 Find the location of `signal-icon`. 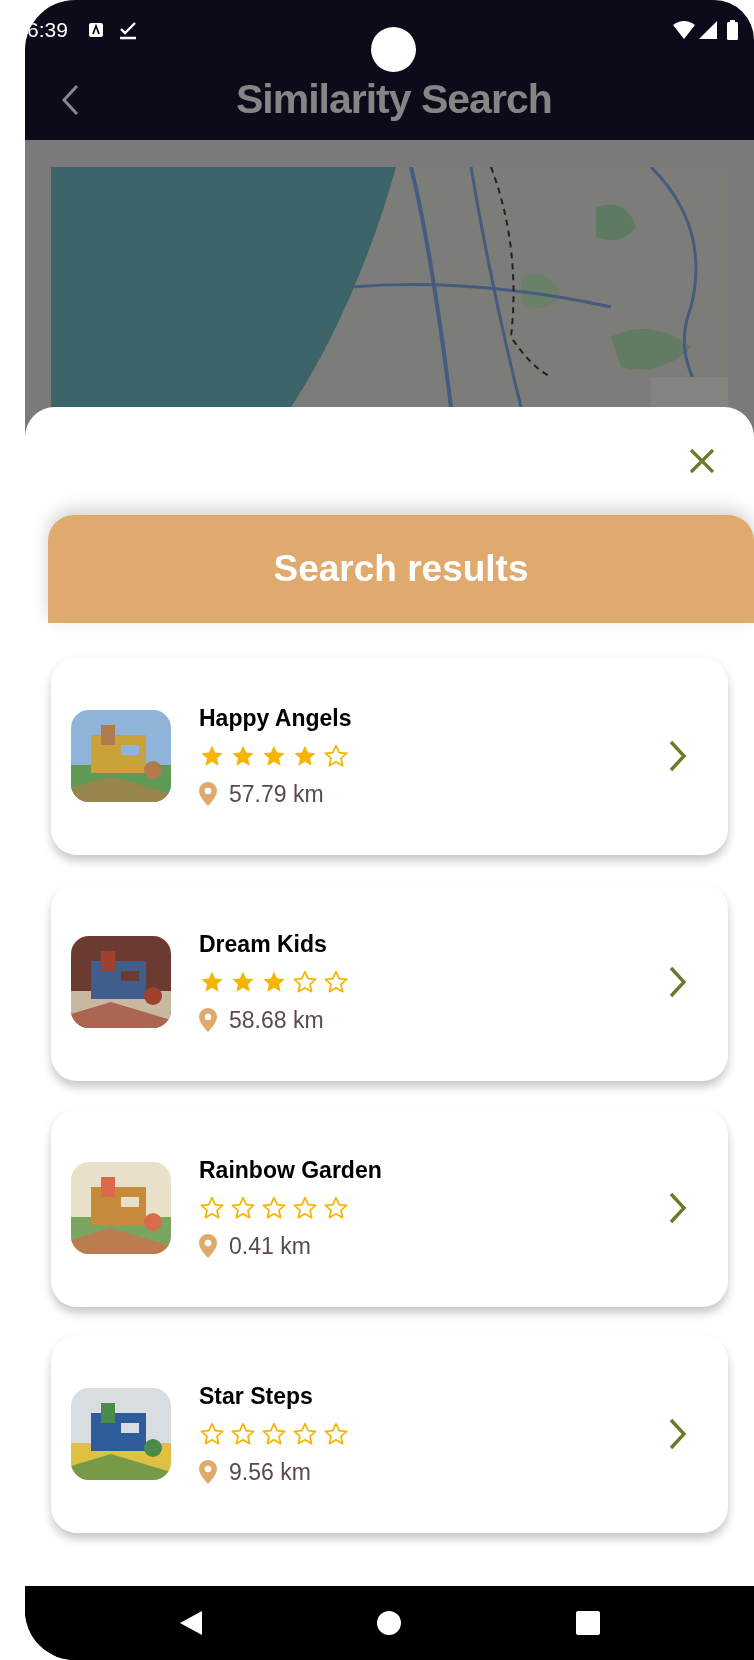

signal-icon is located at coordinates (708, 30).